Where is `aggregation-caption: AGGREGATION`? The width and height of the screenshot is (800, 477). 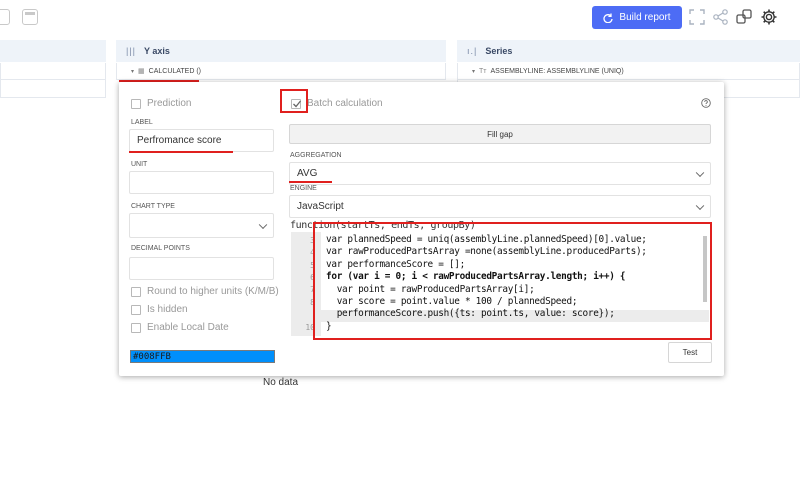 aggregation-caption: AGGREGATION is located at coordinates (316, 155).